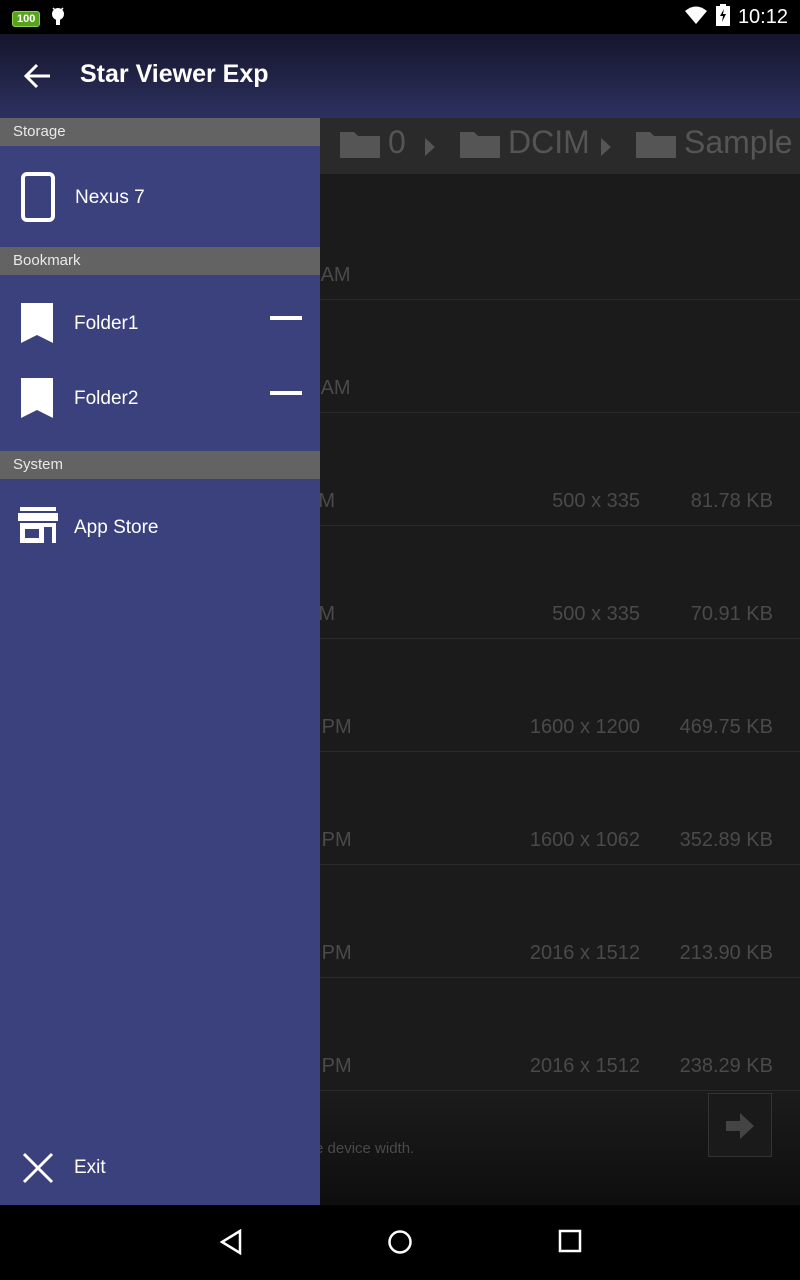  I want to click on next-button, so click(740, 1125).